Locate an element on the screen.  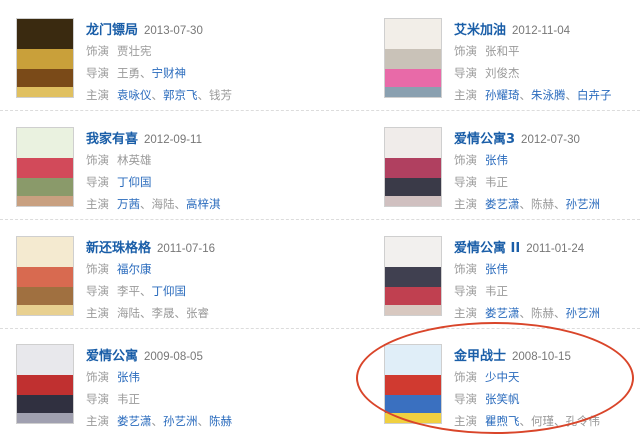
movie-title-link: 爱情公寓 is located at coordinates (112, 356).